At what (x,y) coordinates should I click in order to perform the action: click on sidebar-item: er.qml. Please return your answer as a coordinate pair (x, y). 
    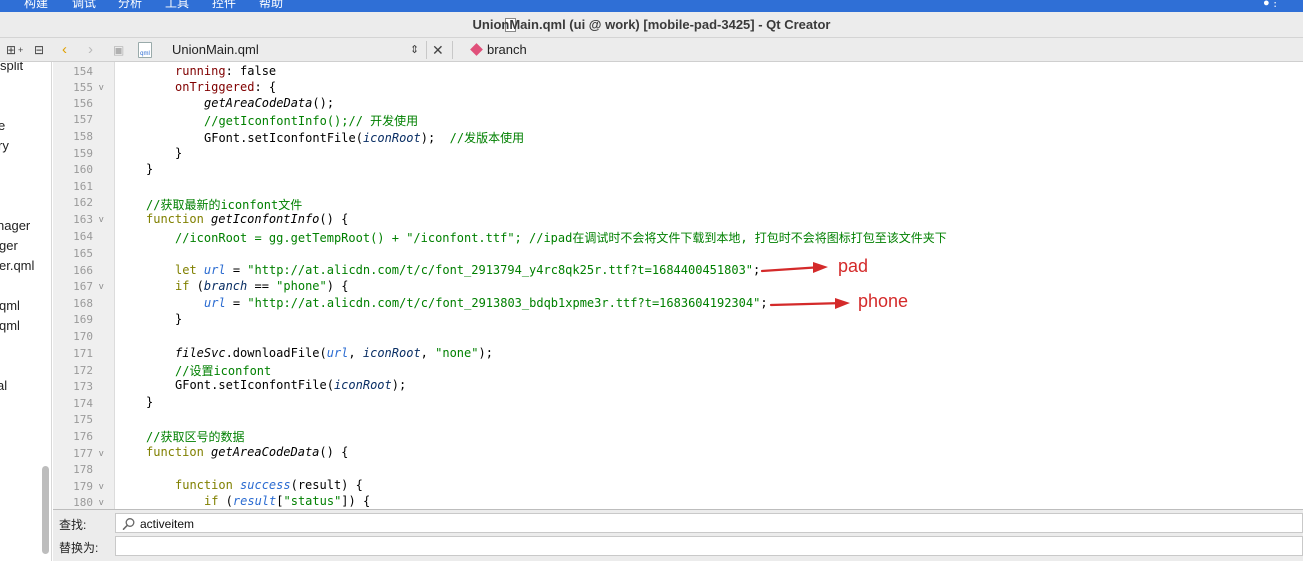
    Looking at the image, I should click on (17, 265).